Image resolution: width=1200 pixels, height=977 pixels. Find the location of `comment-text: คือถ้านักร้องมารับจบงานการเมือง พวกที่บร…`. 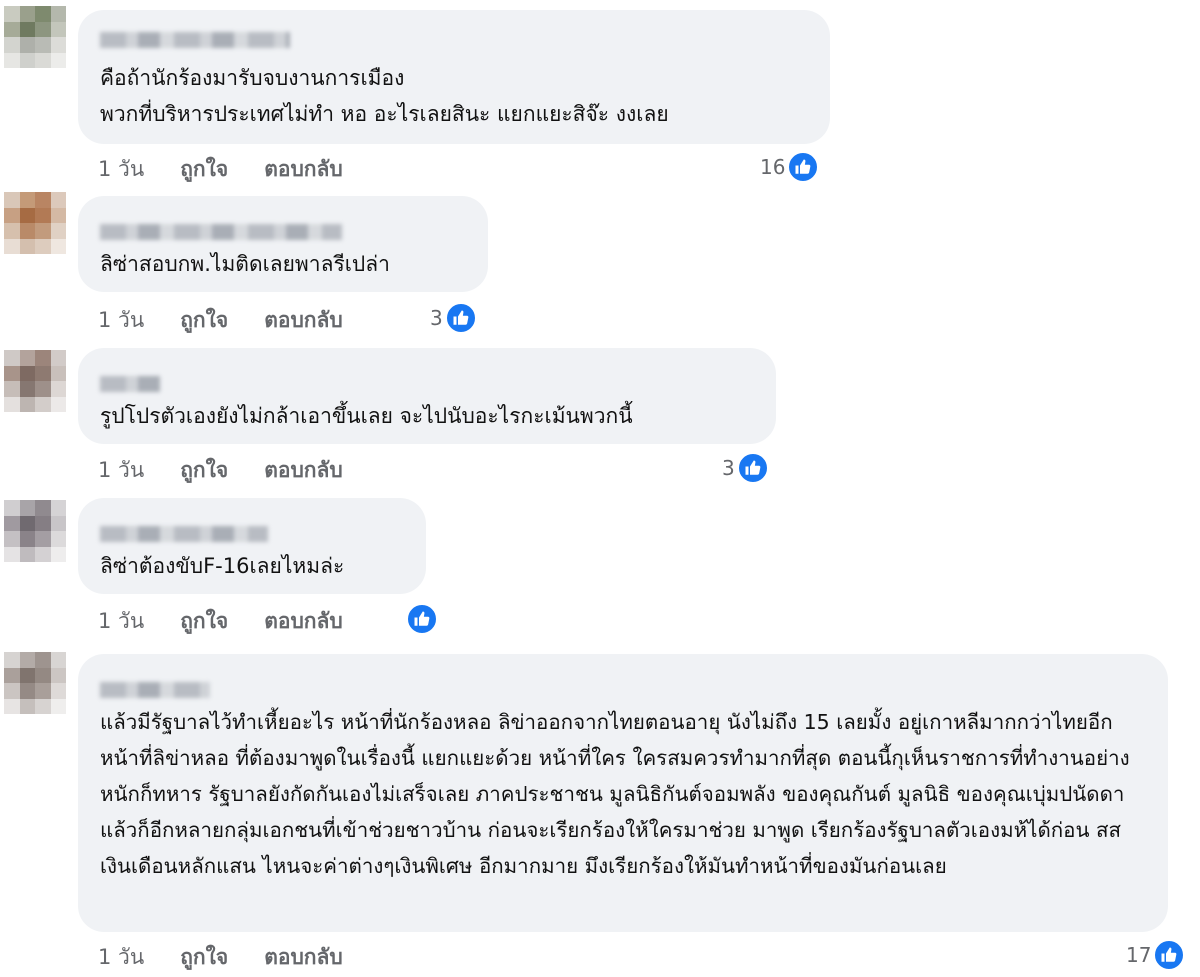

comment-text: คือถ้านักร้องมารับจบงานการเมือง พวกที่บร… is located at coordinates (384, 96).